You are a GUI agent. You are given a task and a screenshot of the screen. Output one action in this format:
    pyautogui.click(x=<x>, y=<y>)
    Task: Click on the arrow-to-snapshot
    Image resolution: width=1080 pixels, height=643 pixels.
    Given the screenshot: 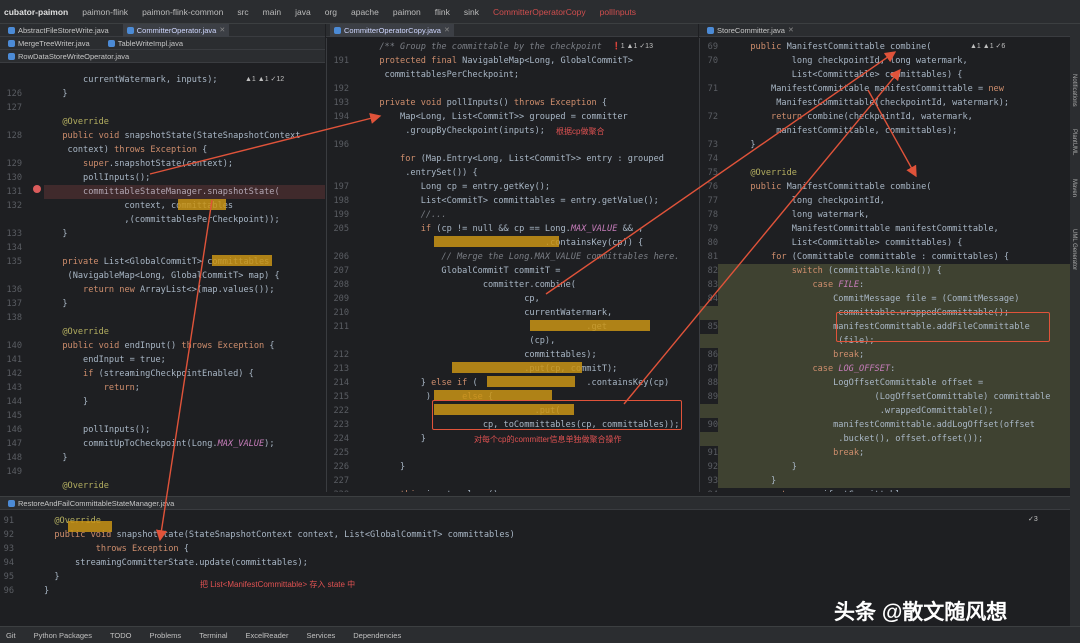 What is the action you would take?
    pyautogui.click(x=184, y=370)
    